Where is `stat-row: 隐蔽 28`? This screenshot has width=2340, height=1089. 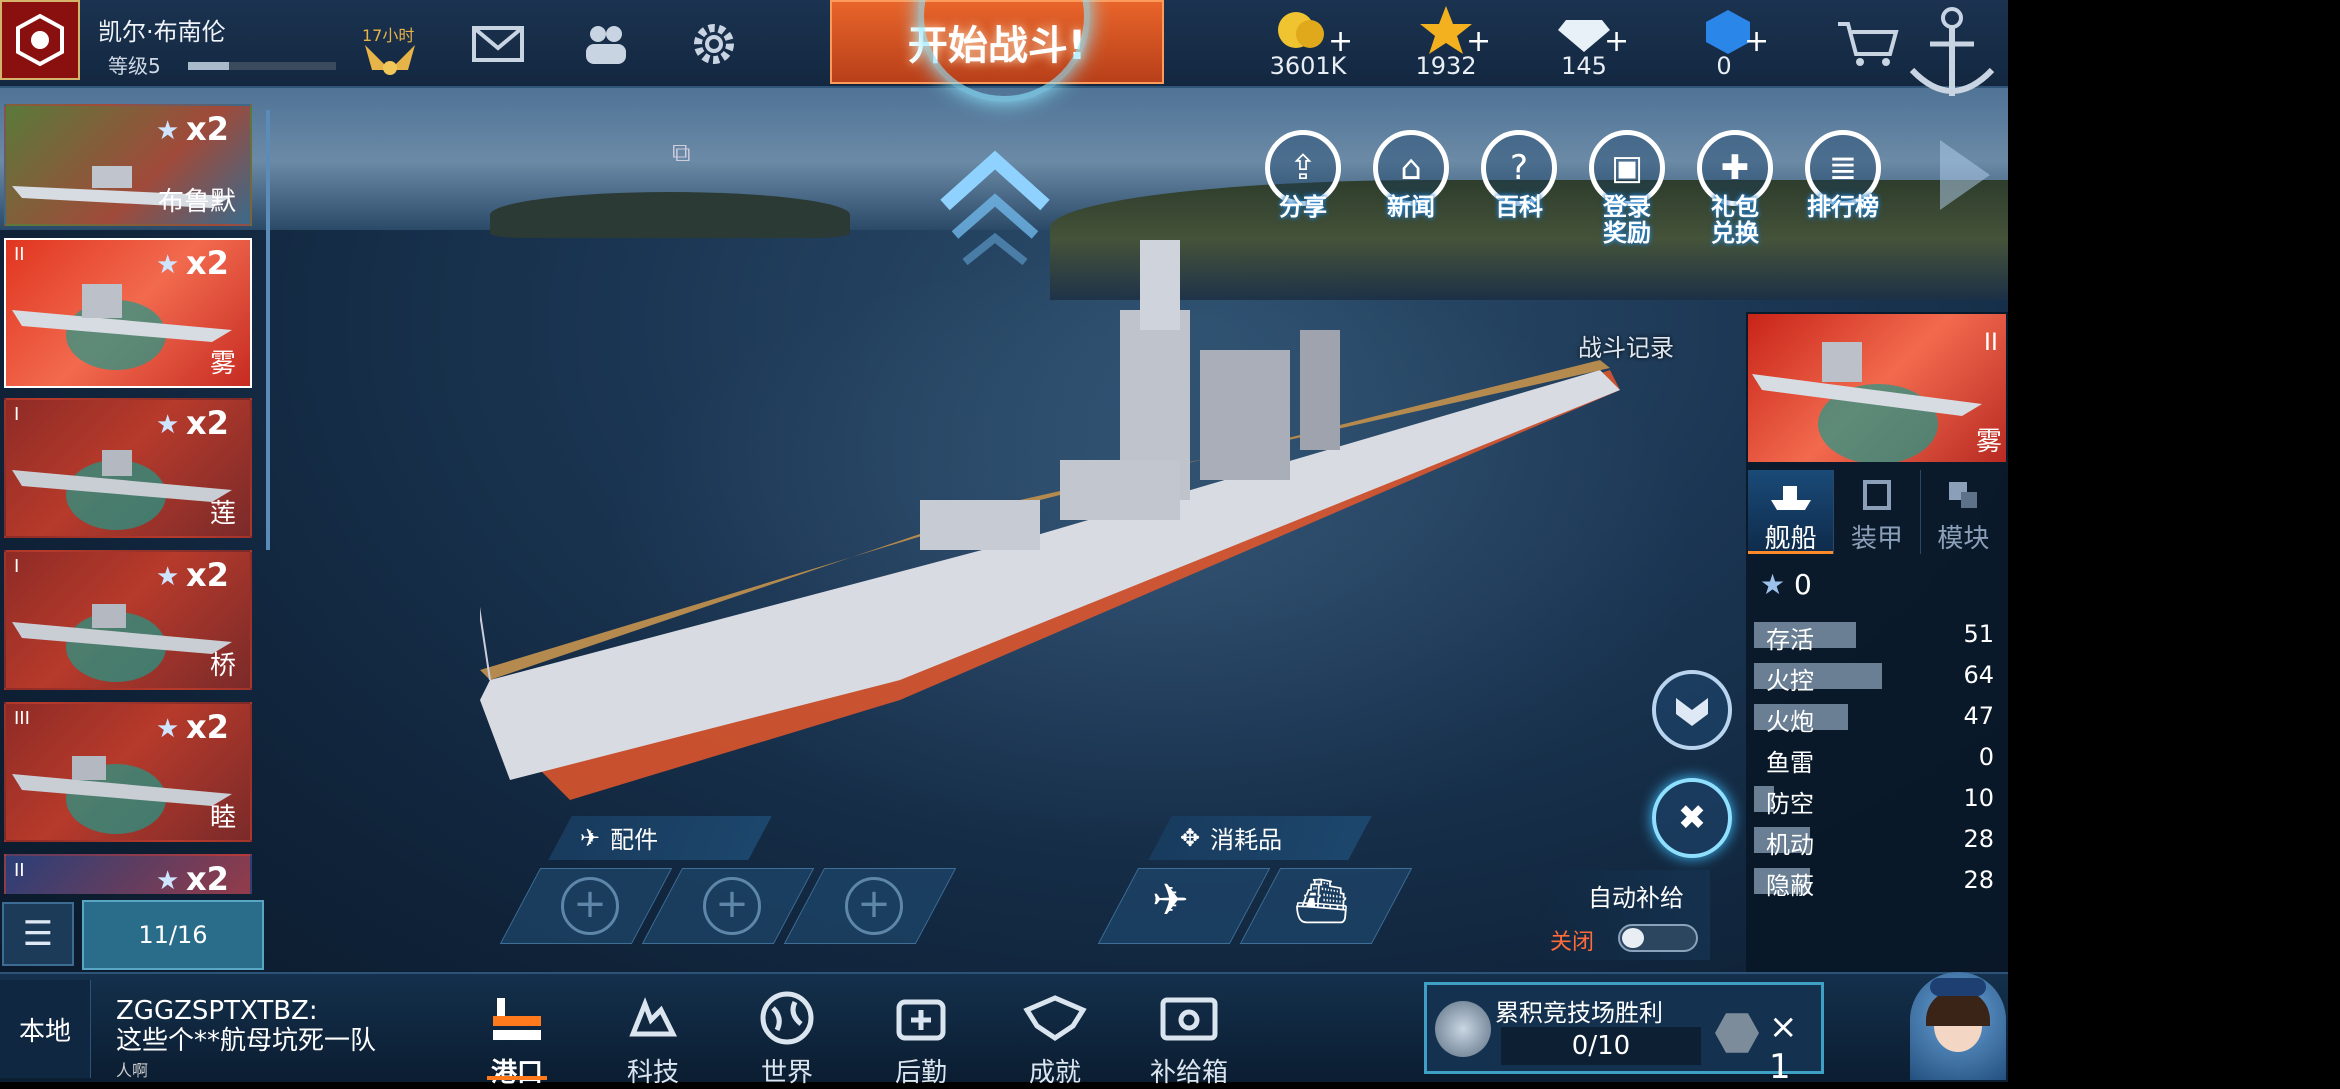 stat-row: 隐蔽 28 is located at coordinates (1877, 883).